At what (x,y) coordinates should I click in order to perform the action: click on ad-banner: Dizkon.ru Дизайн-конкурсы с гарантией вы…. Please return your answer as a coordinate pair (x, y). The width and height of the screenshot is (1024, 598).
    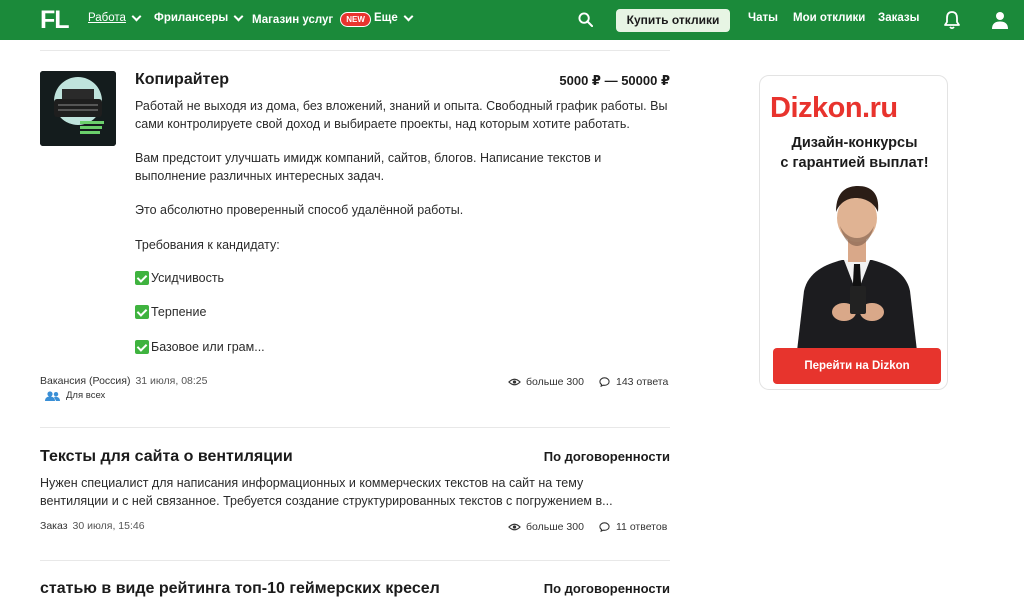
    Looking at the image, I should click on (853, 232).